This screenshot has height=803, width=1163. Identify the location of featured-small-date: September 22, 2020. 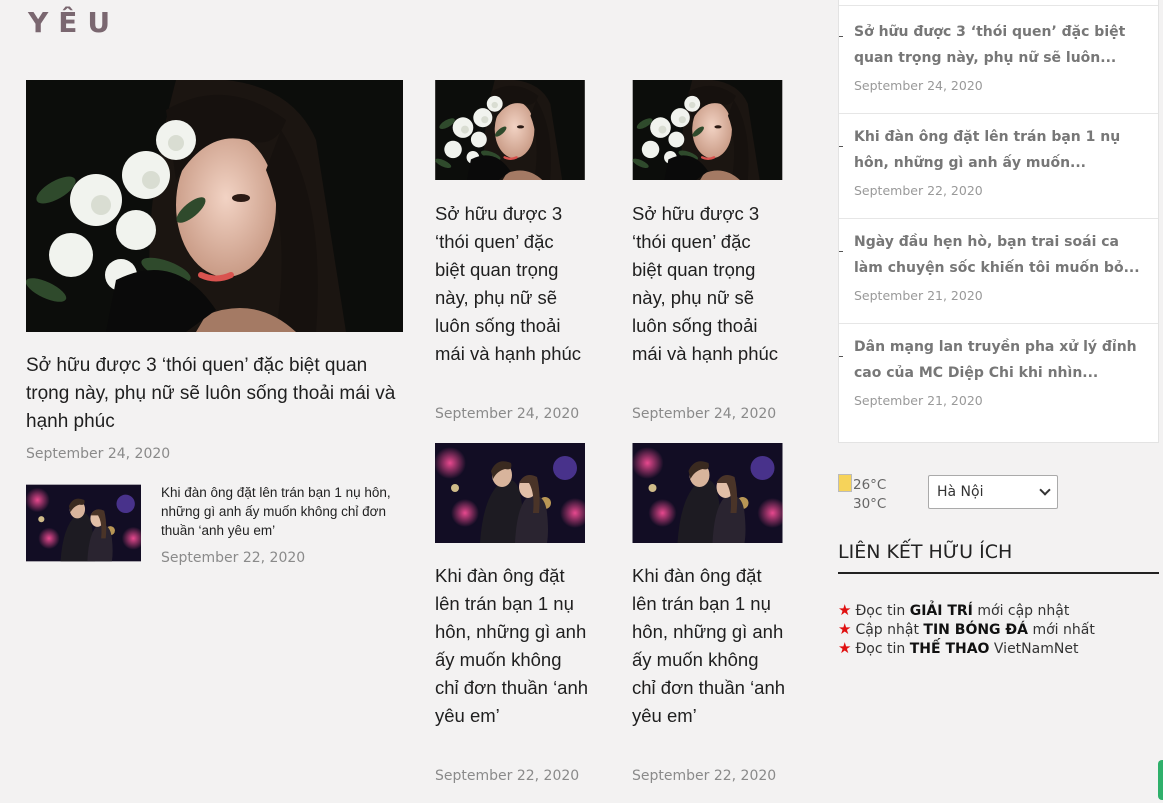
(233, 558).